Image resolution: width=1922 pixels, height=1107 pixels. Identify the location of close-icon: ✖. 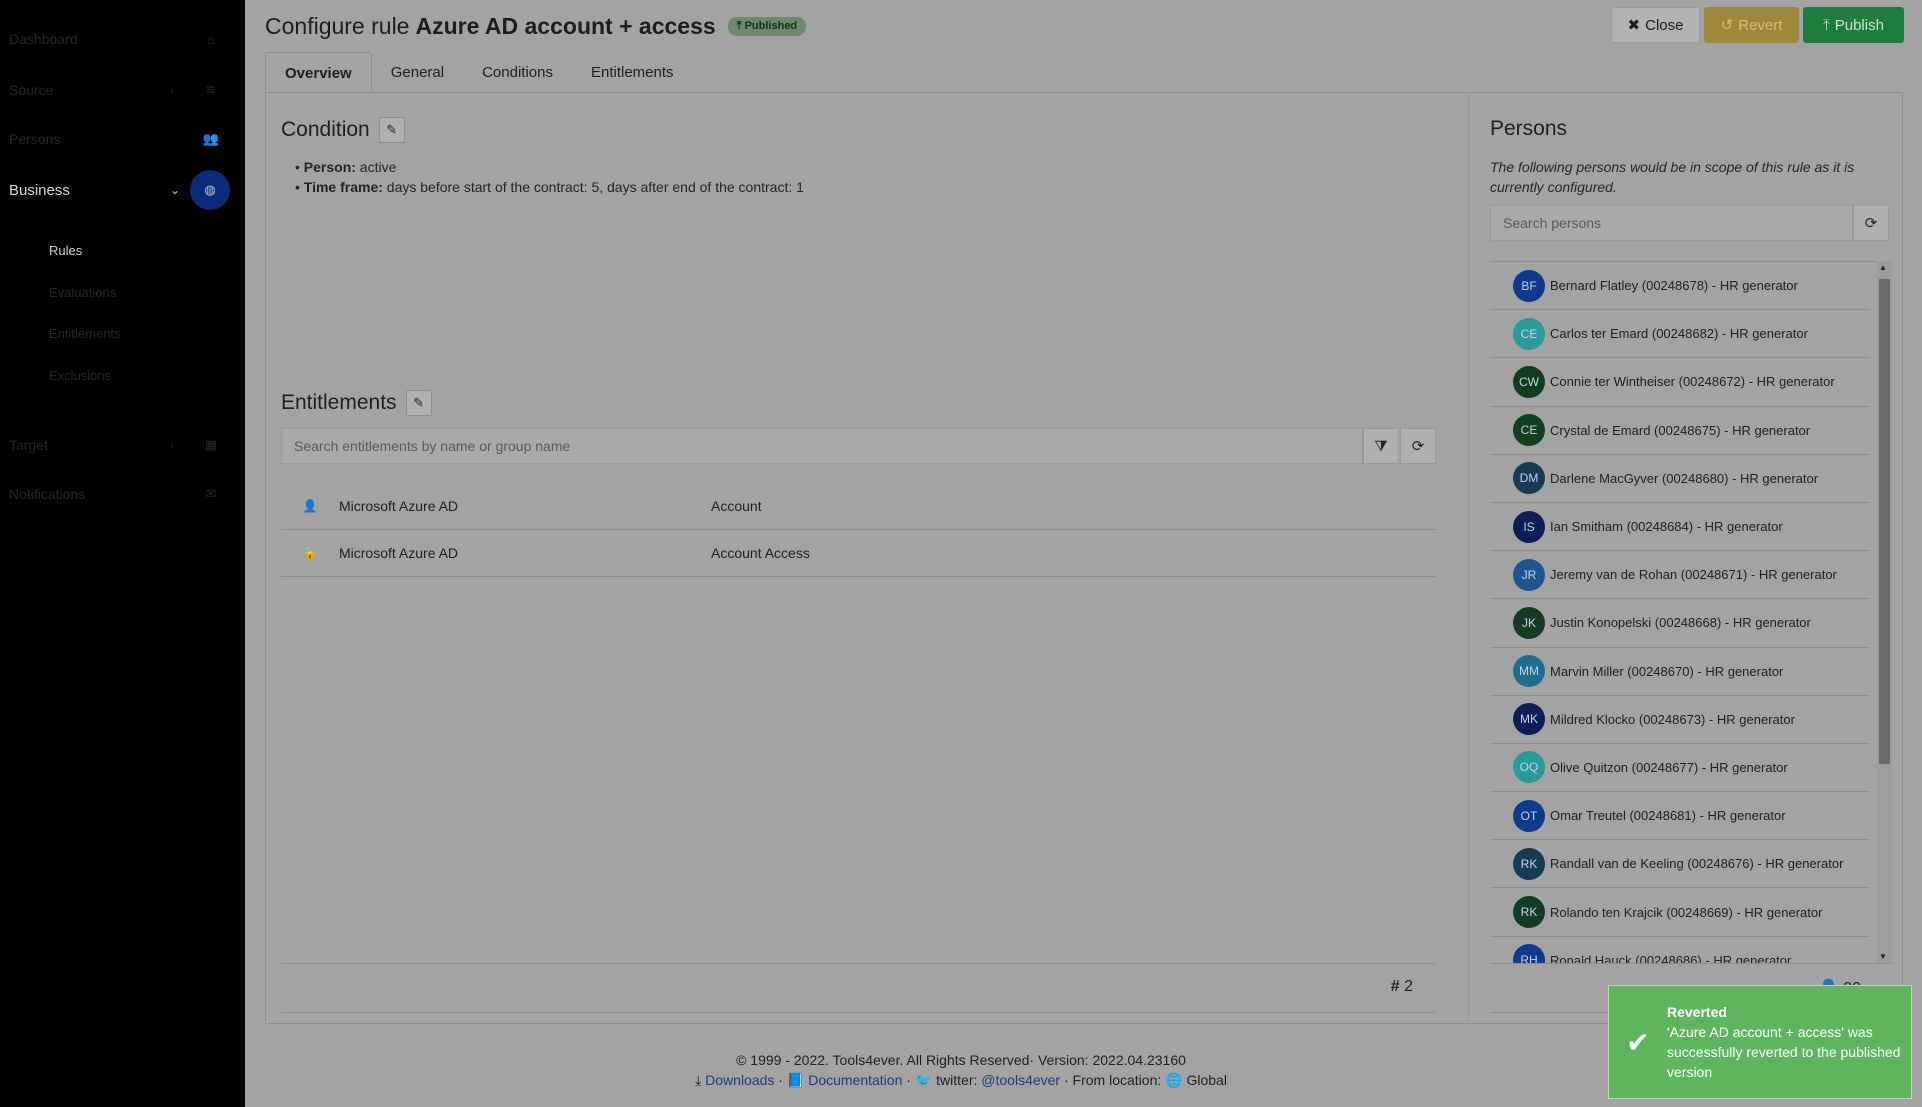
(1634, 25).